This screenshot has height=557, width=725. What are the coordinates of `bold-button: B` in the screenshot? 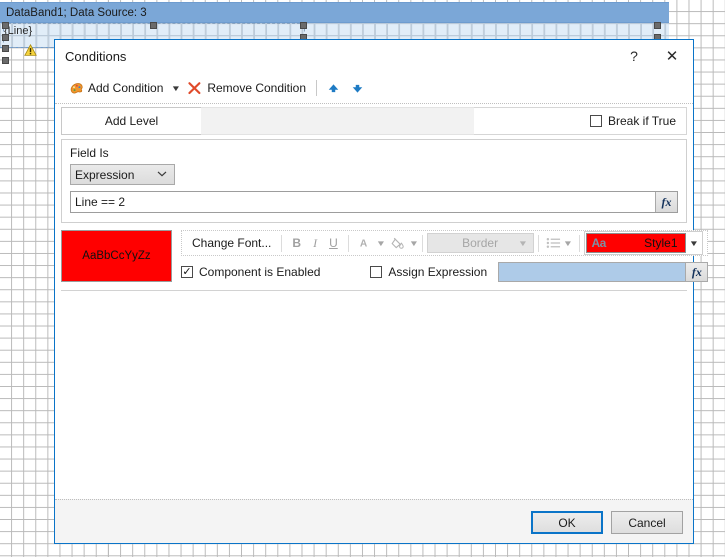 It's located at (296, 243).